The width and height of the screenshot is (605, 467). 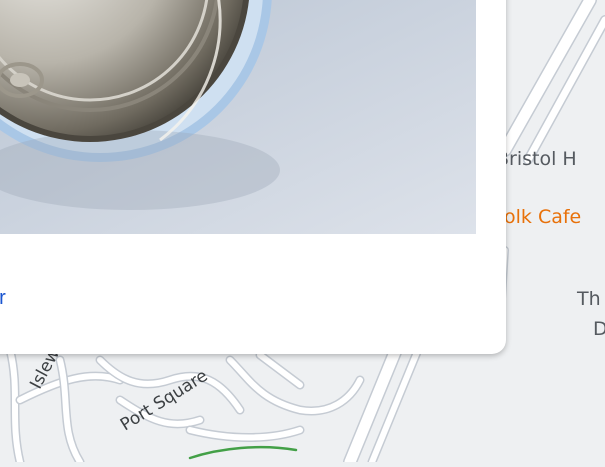 I want to click on place-website-link: er, so click(x=3, y=298).